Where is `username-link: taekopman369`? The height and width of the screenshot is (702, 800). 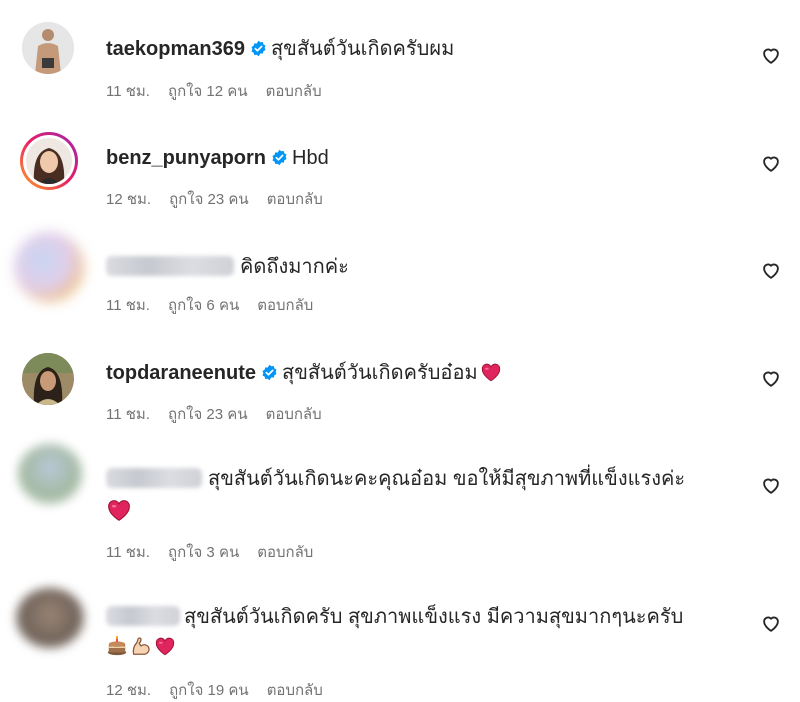 username-link: taekopman369 is located at coordinates (175, 49).